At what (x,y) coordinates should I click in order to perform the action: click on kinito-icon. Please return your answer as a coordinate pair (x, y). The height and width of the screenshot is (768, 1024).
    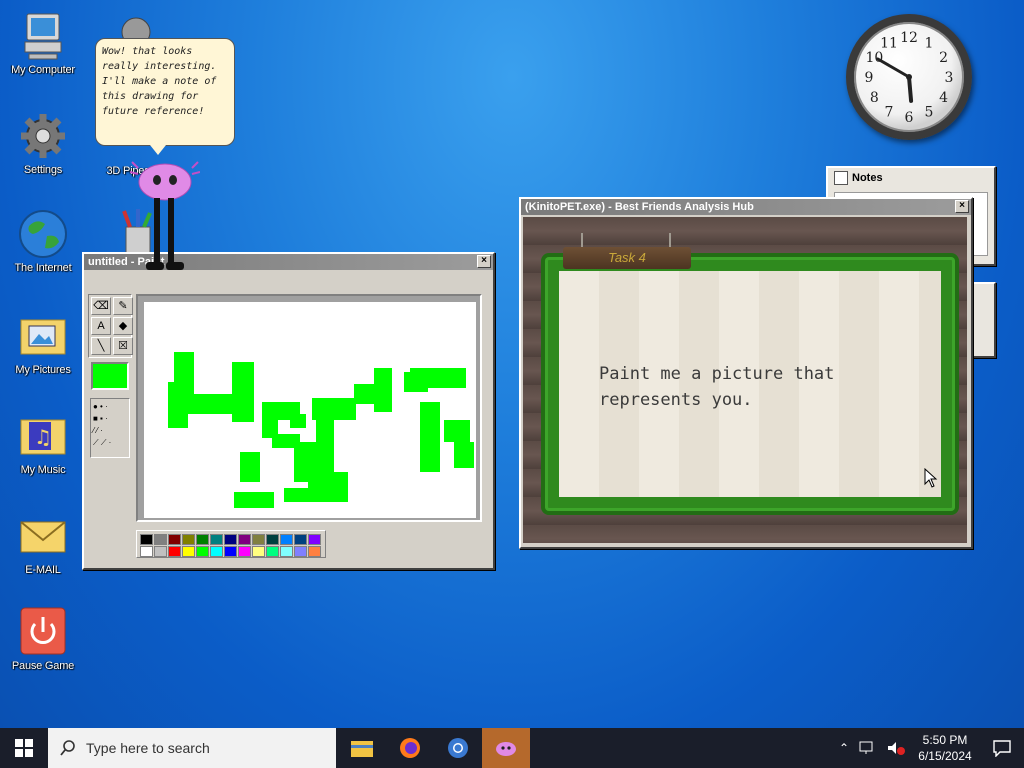
    Looking at the image, I should click on (506, 749).